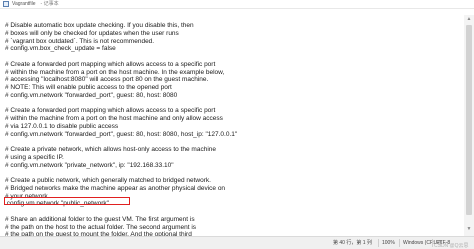 The image size is (474, 249). I want to click on line-ending: Windows (CRLF), so click(422, 243).